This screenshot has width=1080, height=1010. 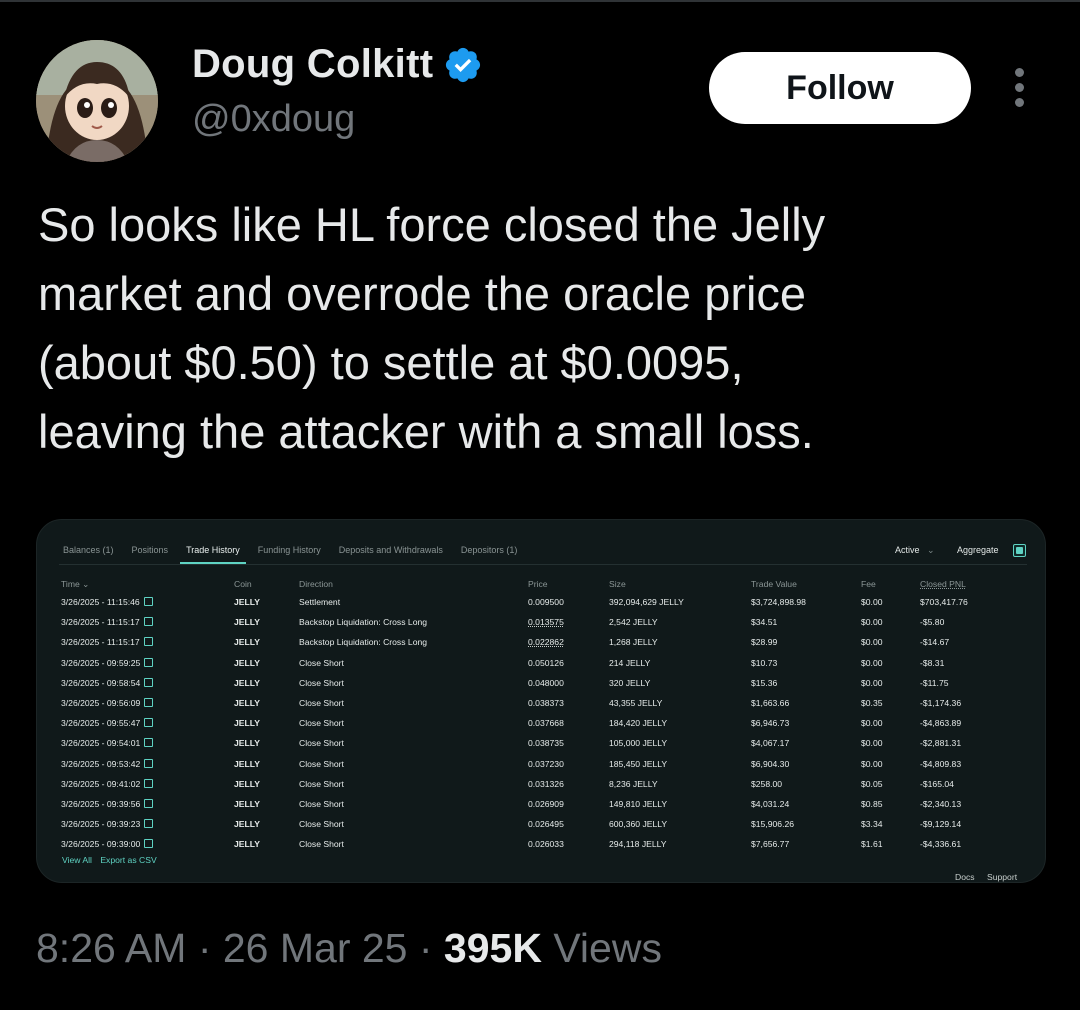 I want to click on verified-badge-icon, so click(x=463, y=64).